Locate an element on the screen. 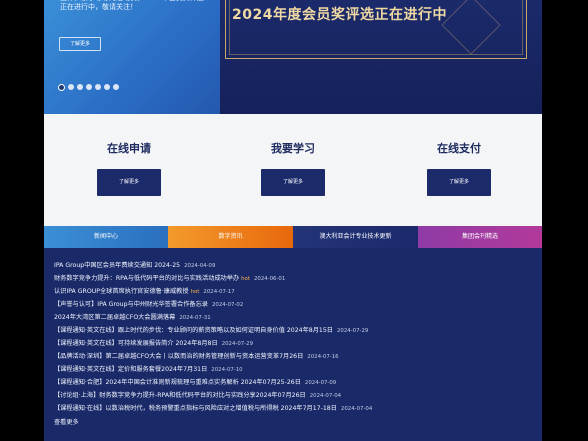 The height and width of the screenshot is (441, 588). category-tabs: 新闻中心 数字资讯 澳大利亚会计专业技术更新 集团会刊精选 is located at coordinates (293, 237).